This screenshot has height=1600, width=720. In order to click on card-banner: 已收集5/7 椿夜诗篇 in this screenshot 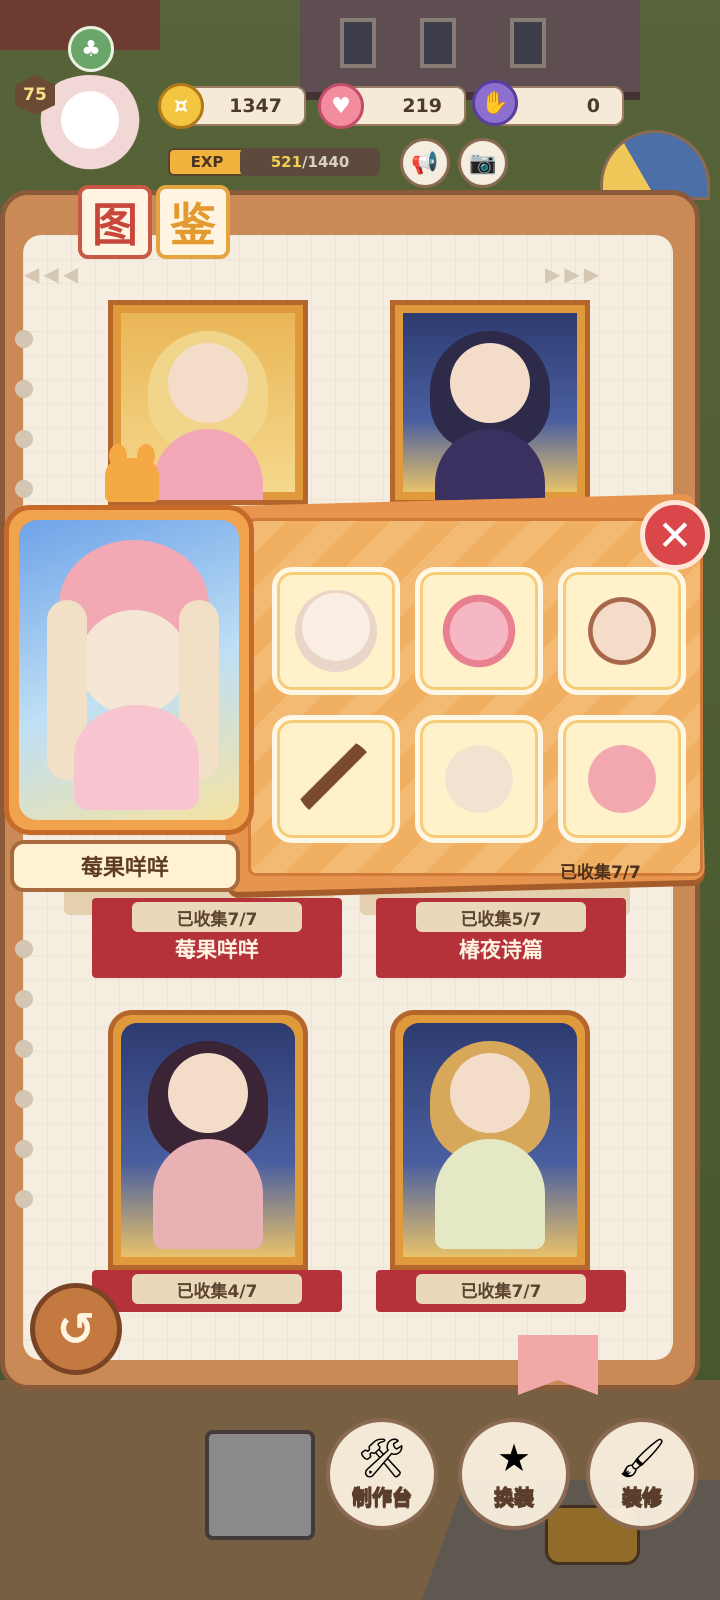, I will do `click(501, 938)`.